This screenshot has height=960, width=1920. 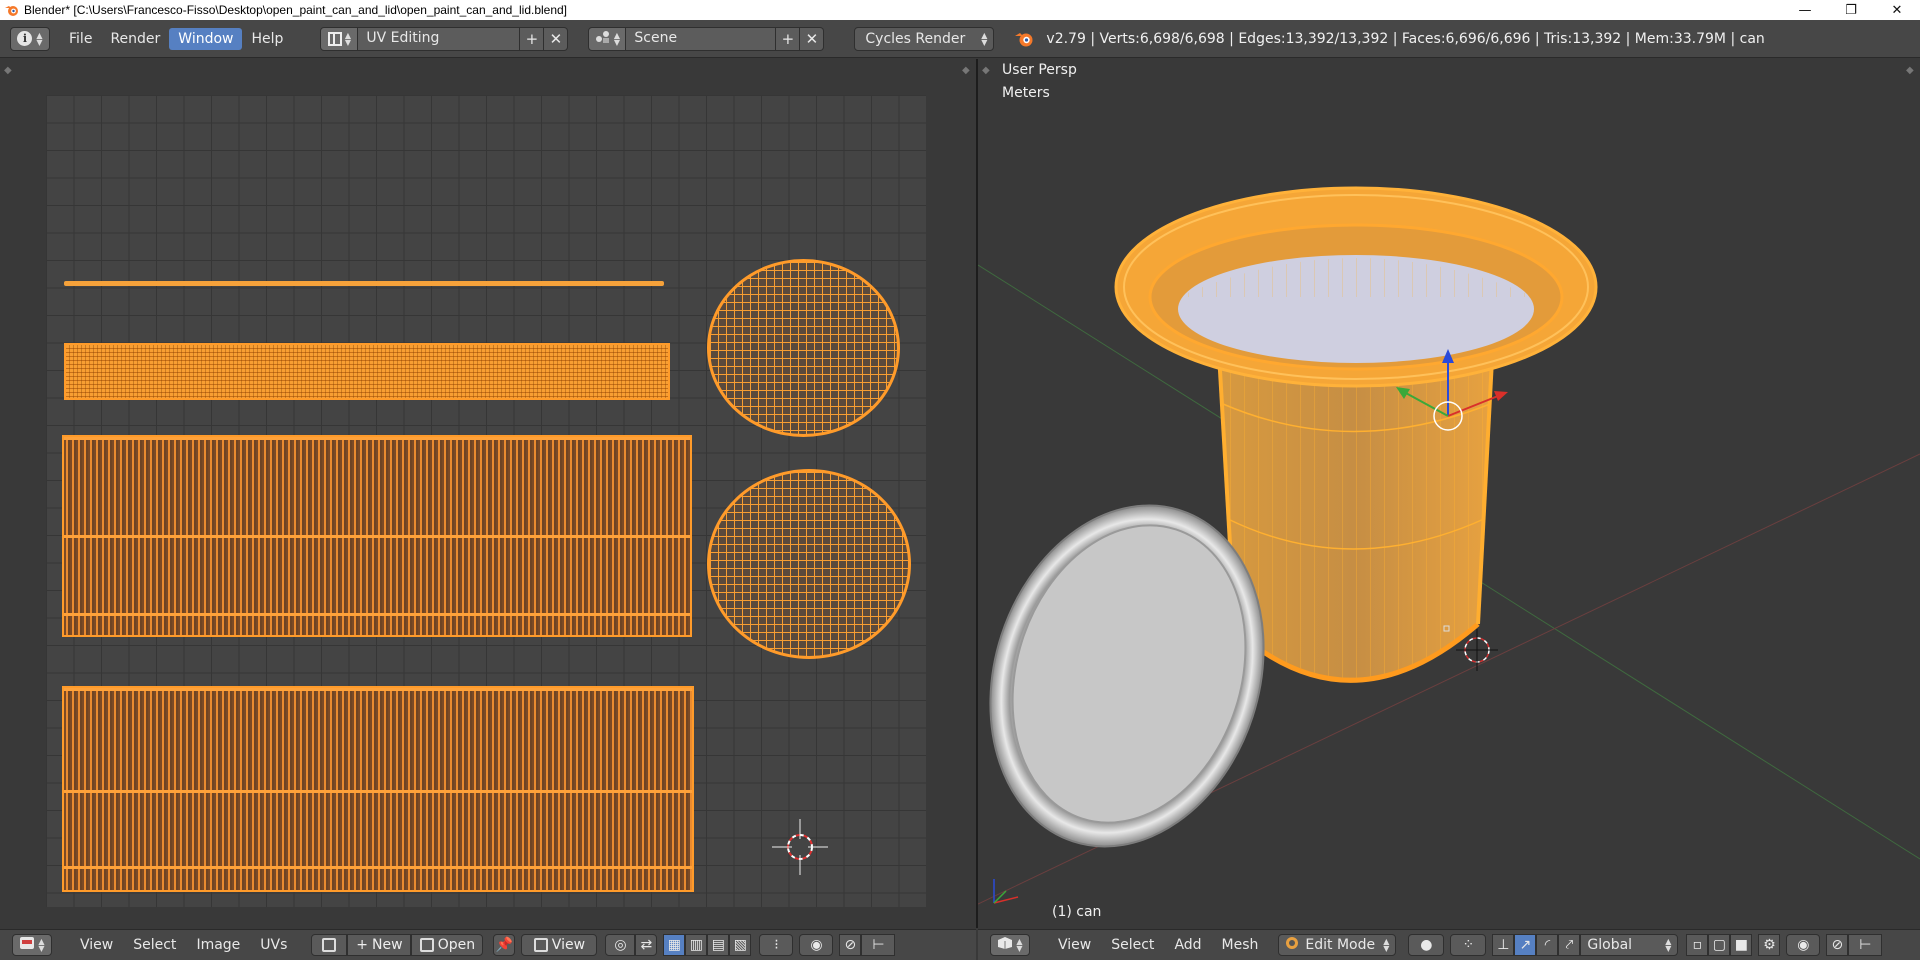 I want to click on pivot-point-dropdown: ⁘, so click(x=1468, y=945).